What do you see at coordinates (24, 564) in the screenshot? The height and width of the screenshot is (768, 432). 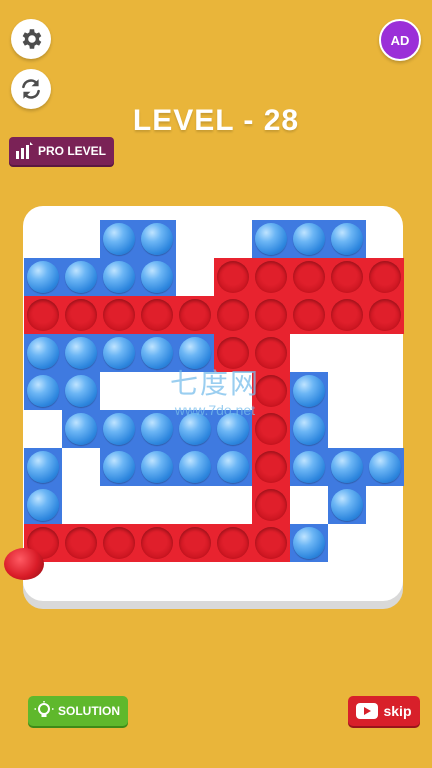 I see `red-ball` at bounding box center [24, 564].